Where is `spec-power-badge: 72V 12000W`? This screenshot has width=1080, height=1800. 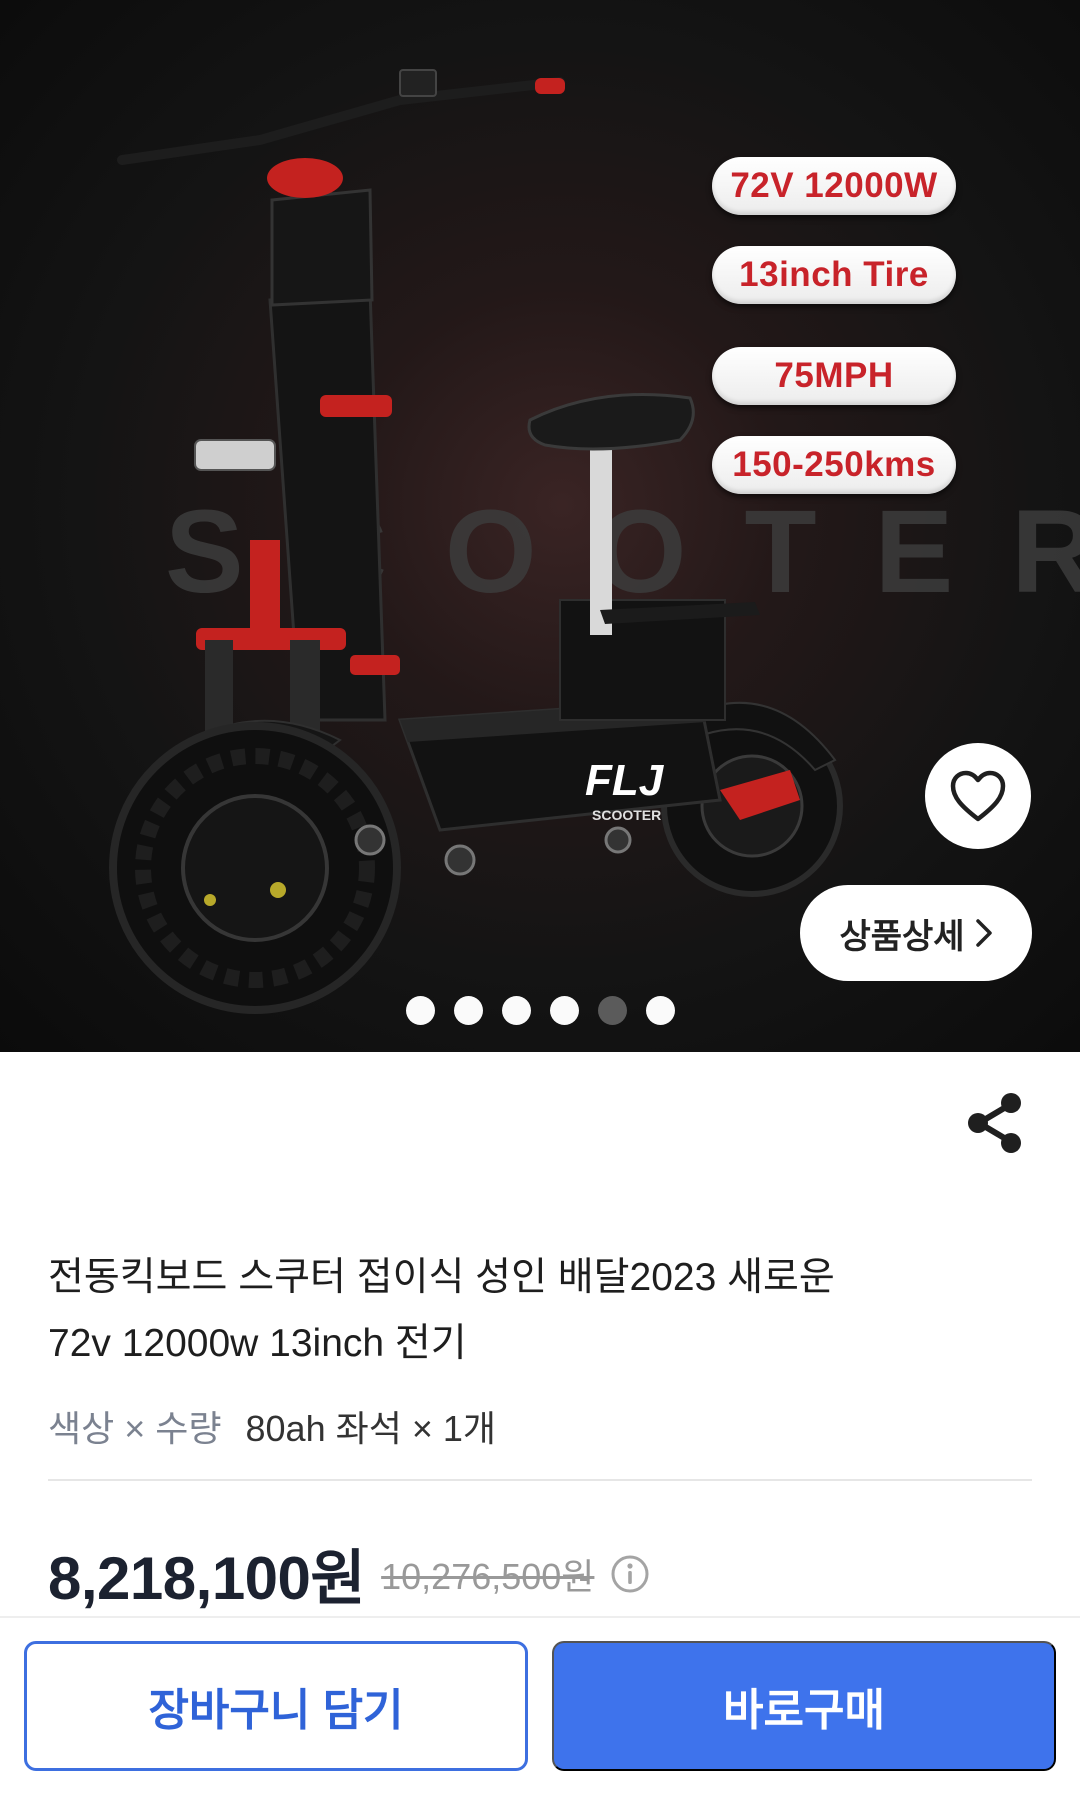 spec-power-badge: 72V 12000W is located at coordinates (834, 186).